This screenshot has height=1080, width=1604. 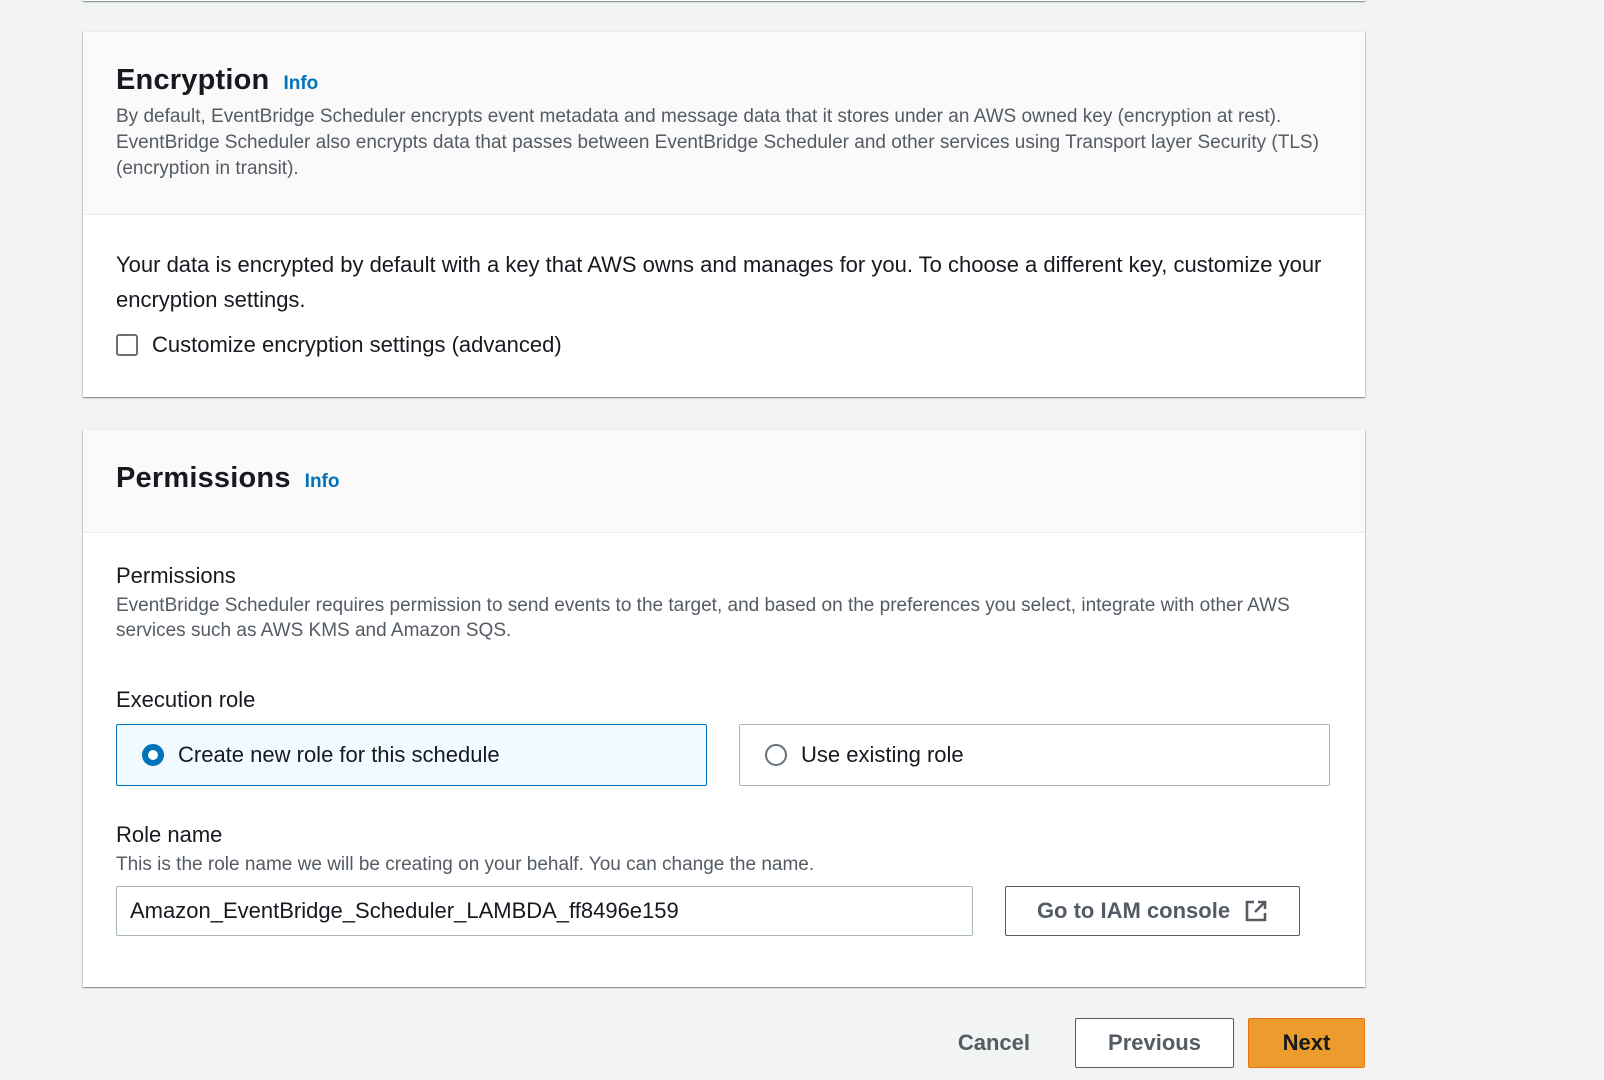 What do you see at coordinates (153, 755) in the screenshot?
I see `radio-create-new-role` at bounding box center [153, 755].